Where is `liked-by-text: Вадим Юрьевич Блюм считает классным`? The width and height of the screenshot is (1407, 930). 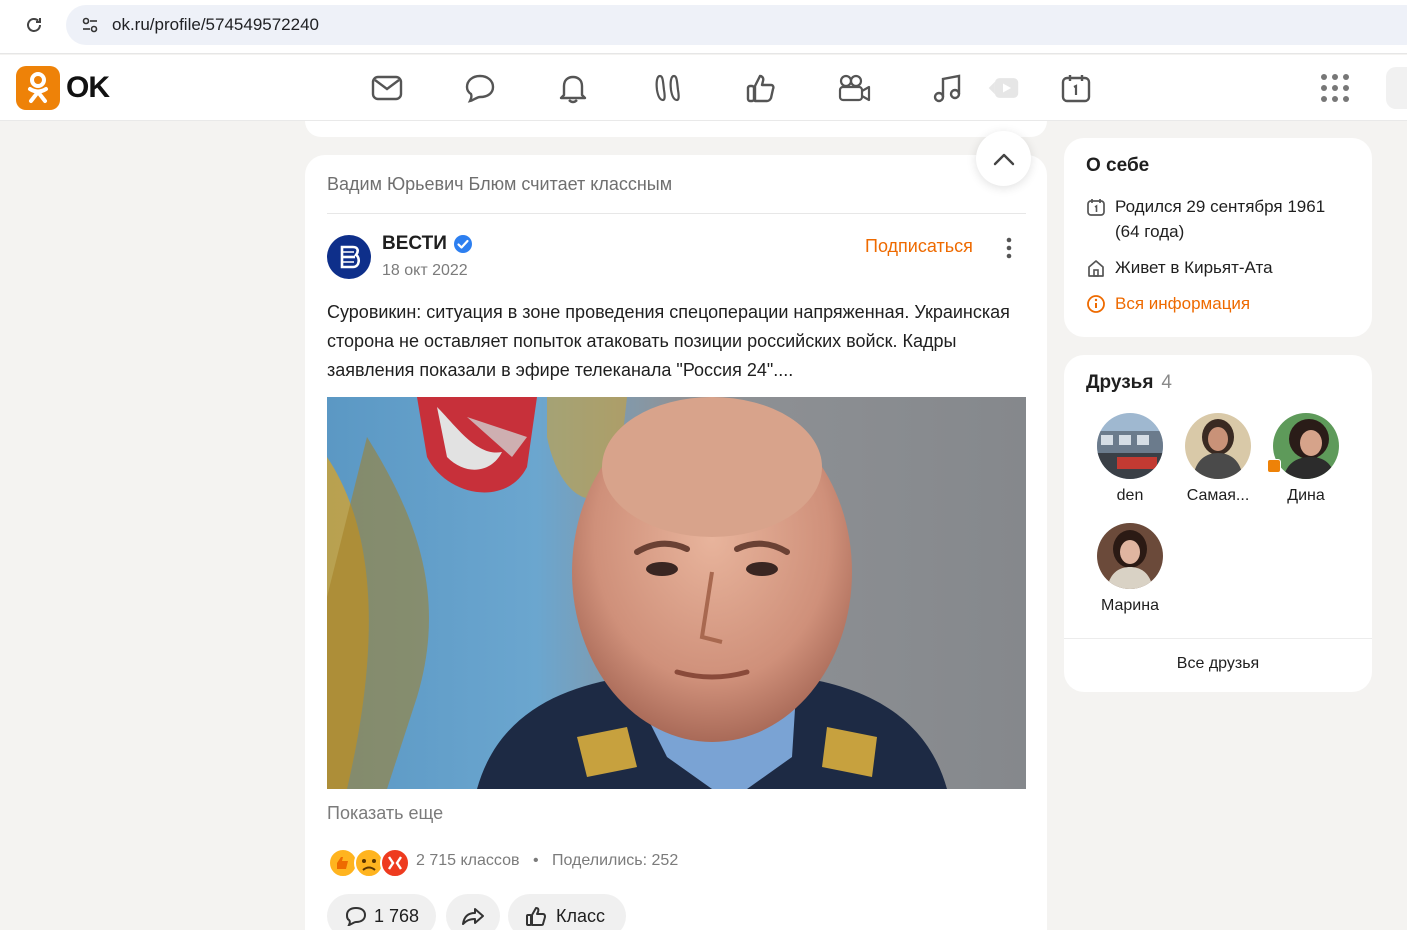
liked-by-text: Вадим Юрьевич Блюм считает классным is located at coordinates (499, 184).